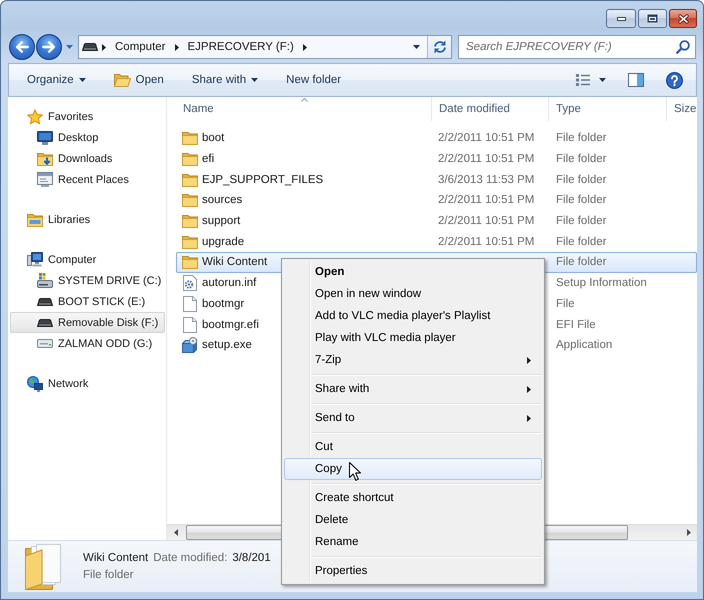  What do you see at coordinates (235, 262) in the screenshot?
I see `file-name: Wiki Content` at bounding box center [235, 262].